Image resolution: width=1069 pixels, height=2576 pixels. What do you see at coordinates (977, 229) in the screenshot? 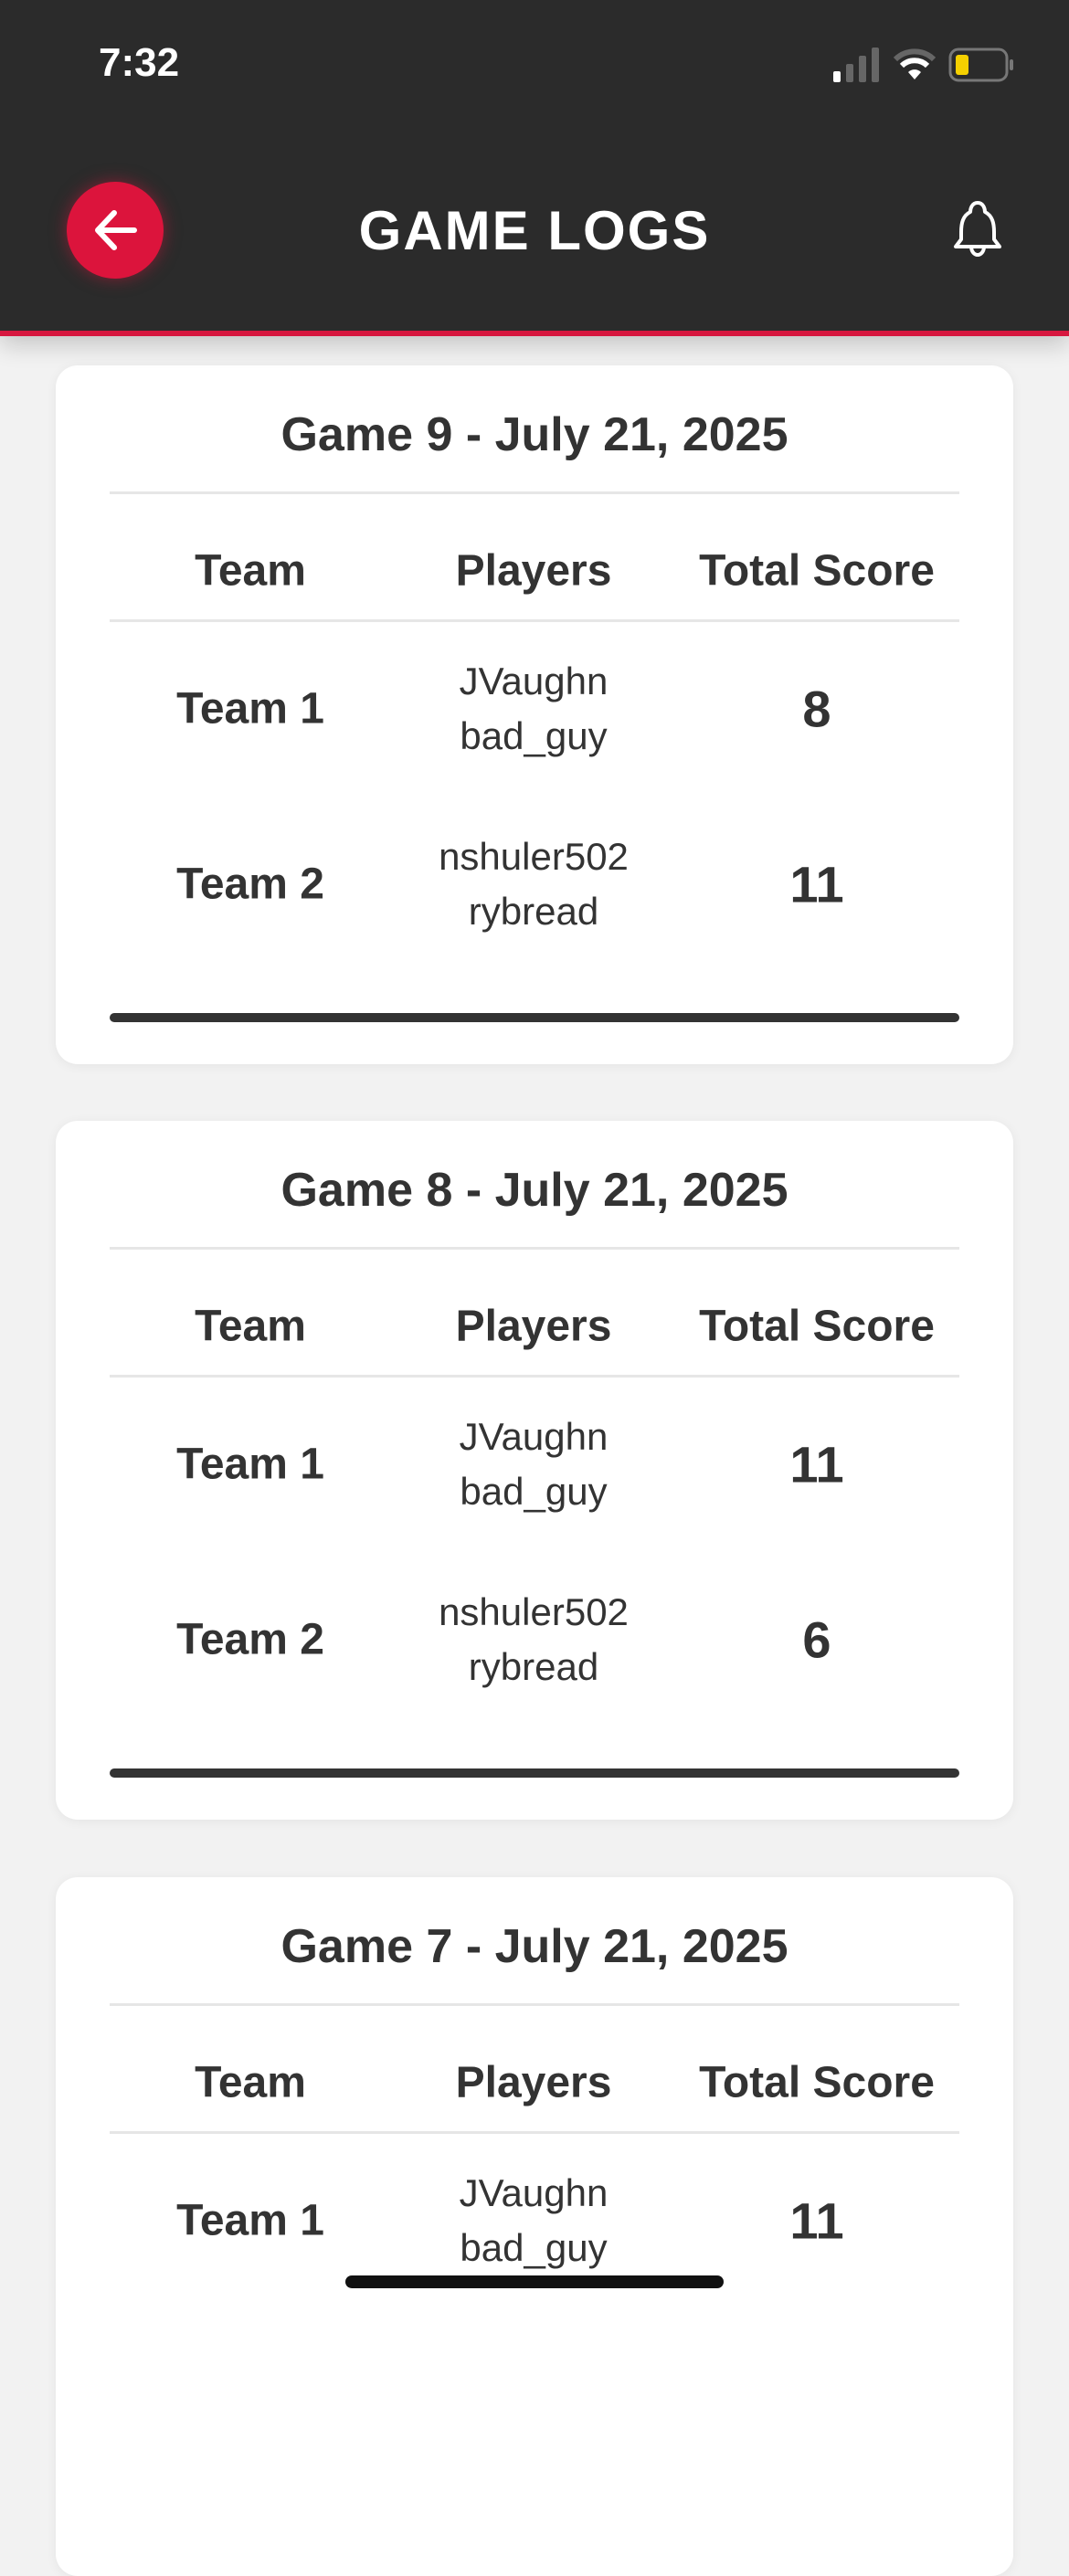
I see `bell-icon` at bounding box center [977, 229].